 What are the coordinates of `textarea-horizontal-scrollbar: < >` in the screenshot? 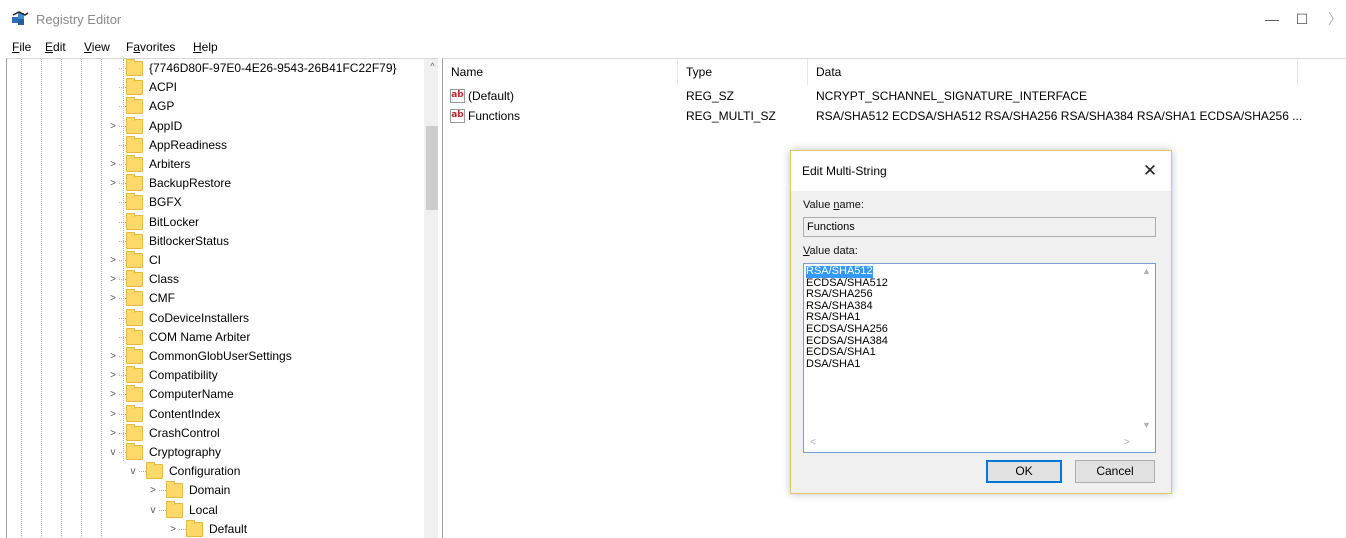 It's located at (971, 443).